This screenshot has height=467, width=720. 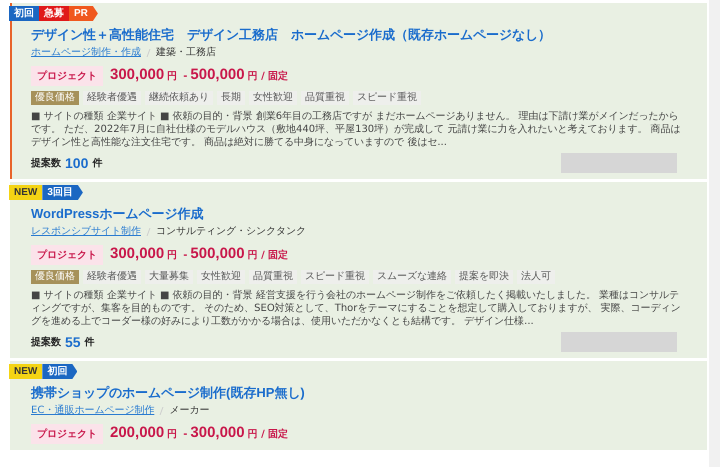 I want to click on feature-tag: スムーズな連絡, so click(x=412, y=277).